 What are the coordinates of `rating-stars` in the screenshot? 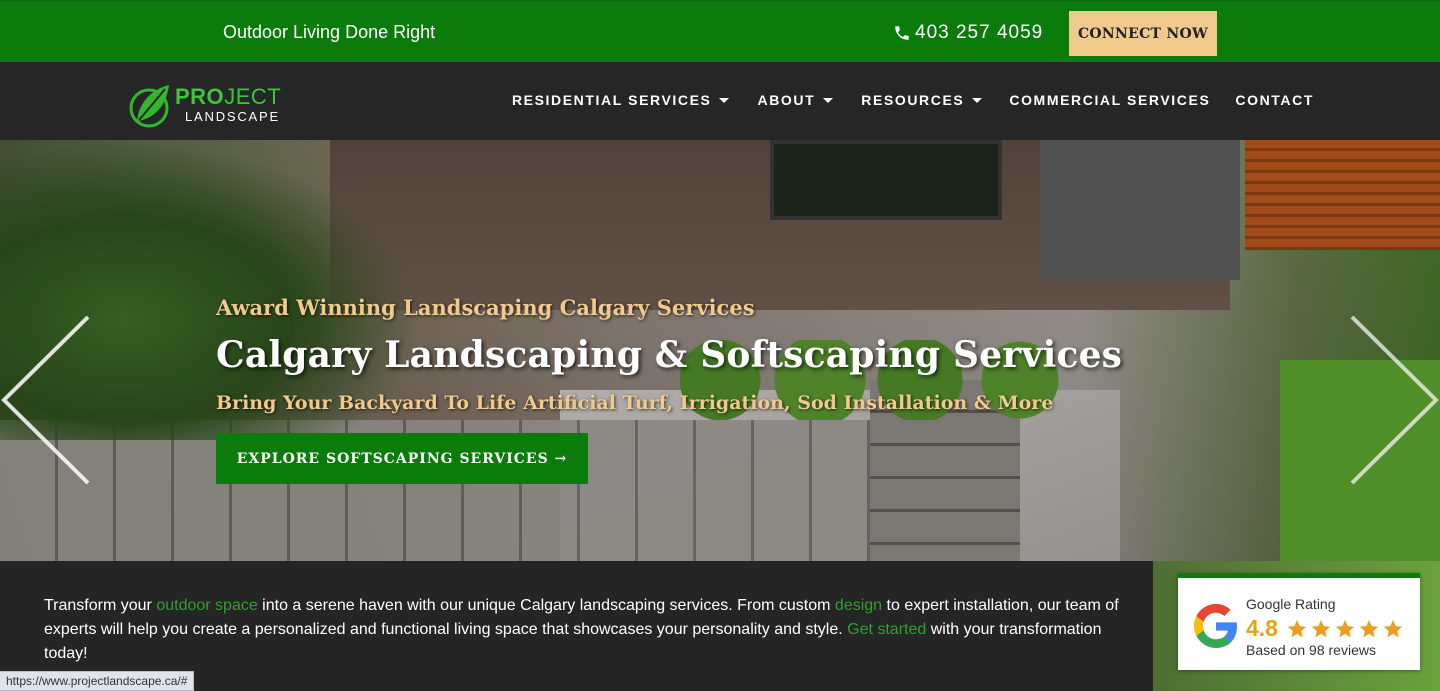 It's located at (1345, 629).